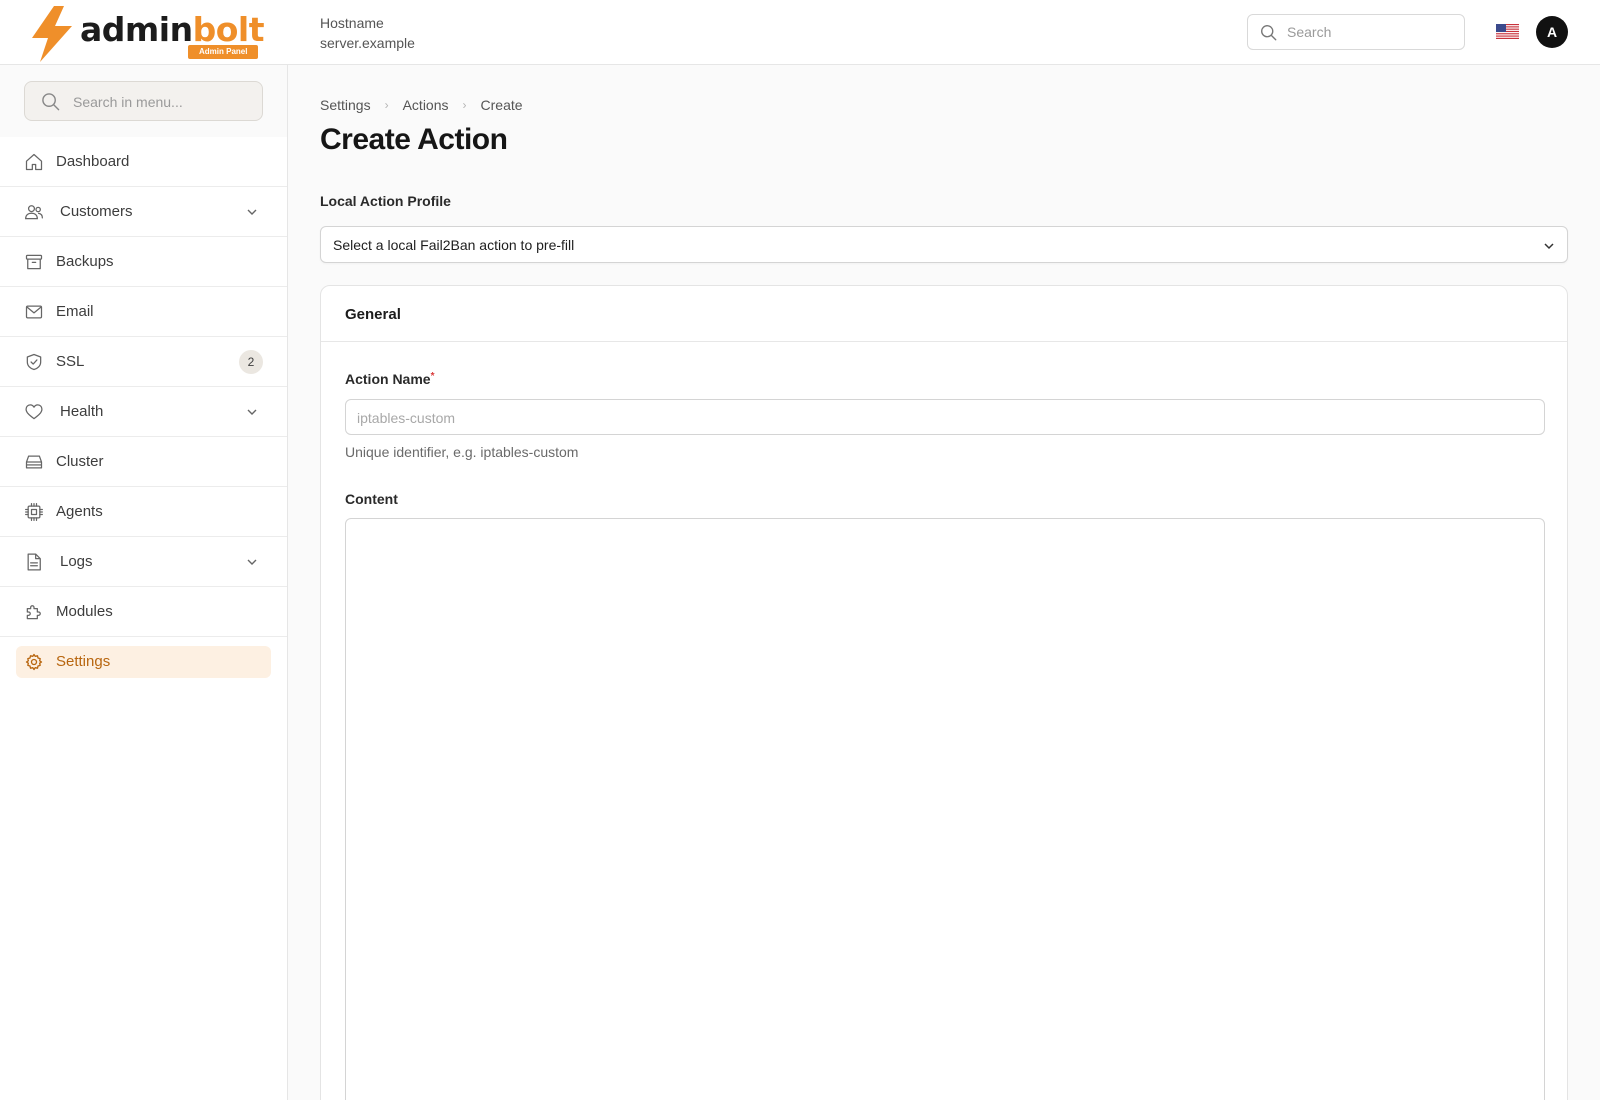 The width and height of the screenshot is (1600, 1100). I want to click on sidebar-item-customers: Customers, so click(143, 212).